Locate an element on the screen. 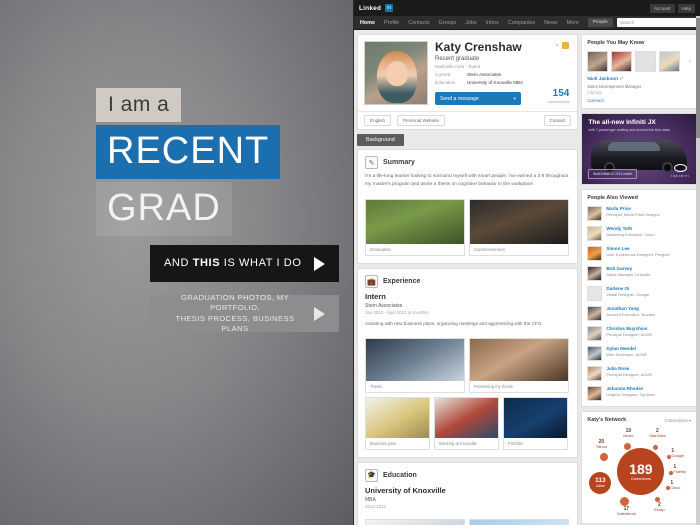  media-thumb: Working at Knoxville is located at coordinates (466, 423).